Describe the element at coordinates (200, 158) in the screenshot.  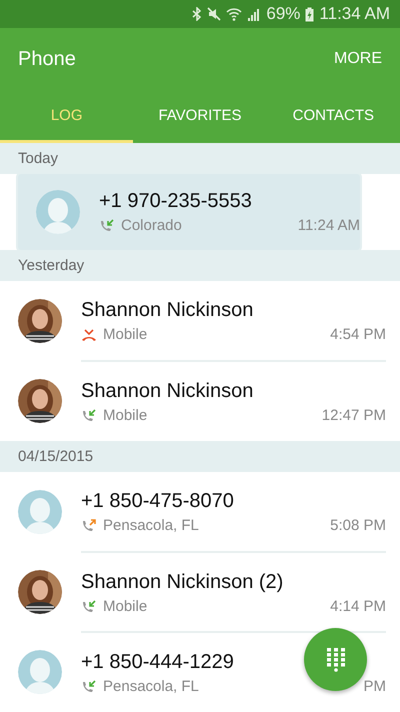
I see `section-header: Today` at that location.